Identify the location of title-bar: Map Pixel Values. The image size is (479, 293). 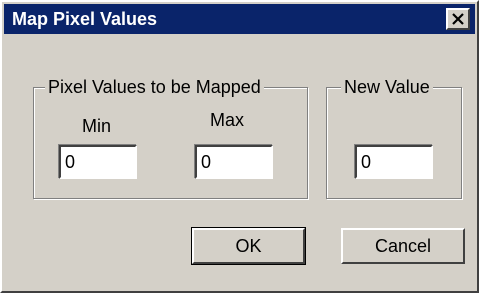
(239, 19).